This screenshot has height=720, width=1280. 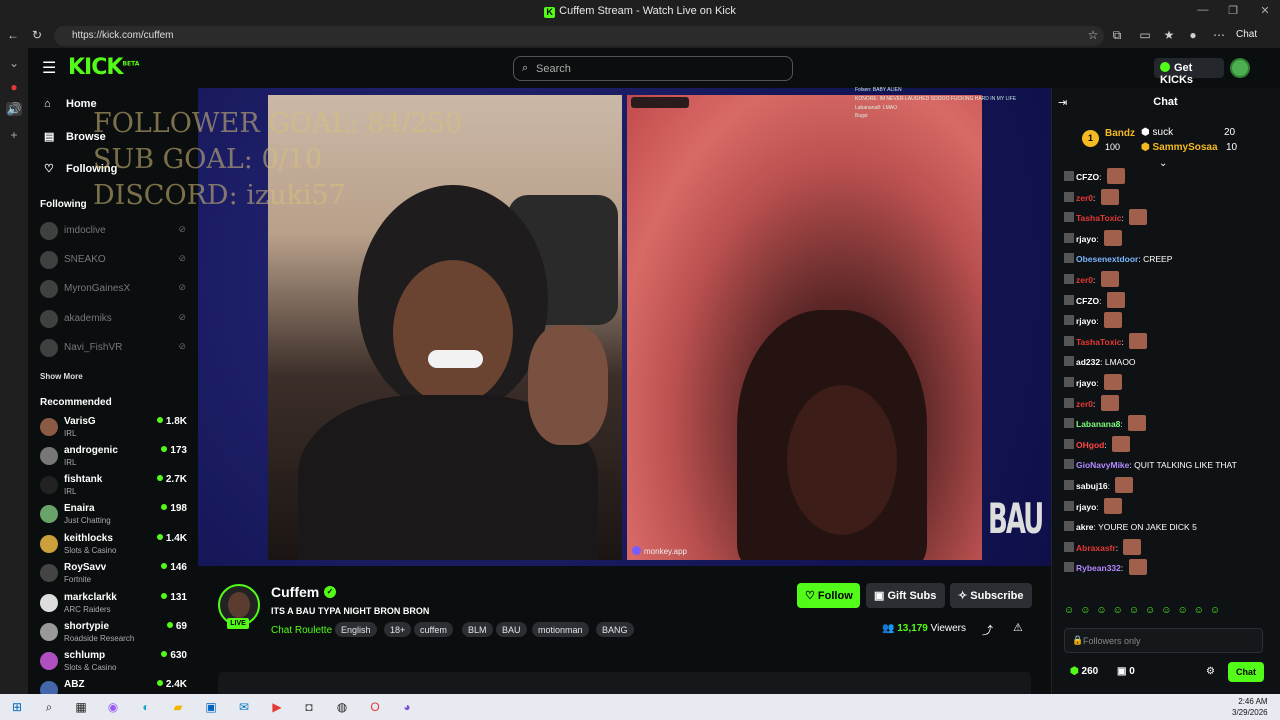 I want to click on gift-count: ▣ 0, so click(x=1126, y=671).